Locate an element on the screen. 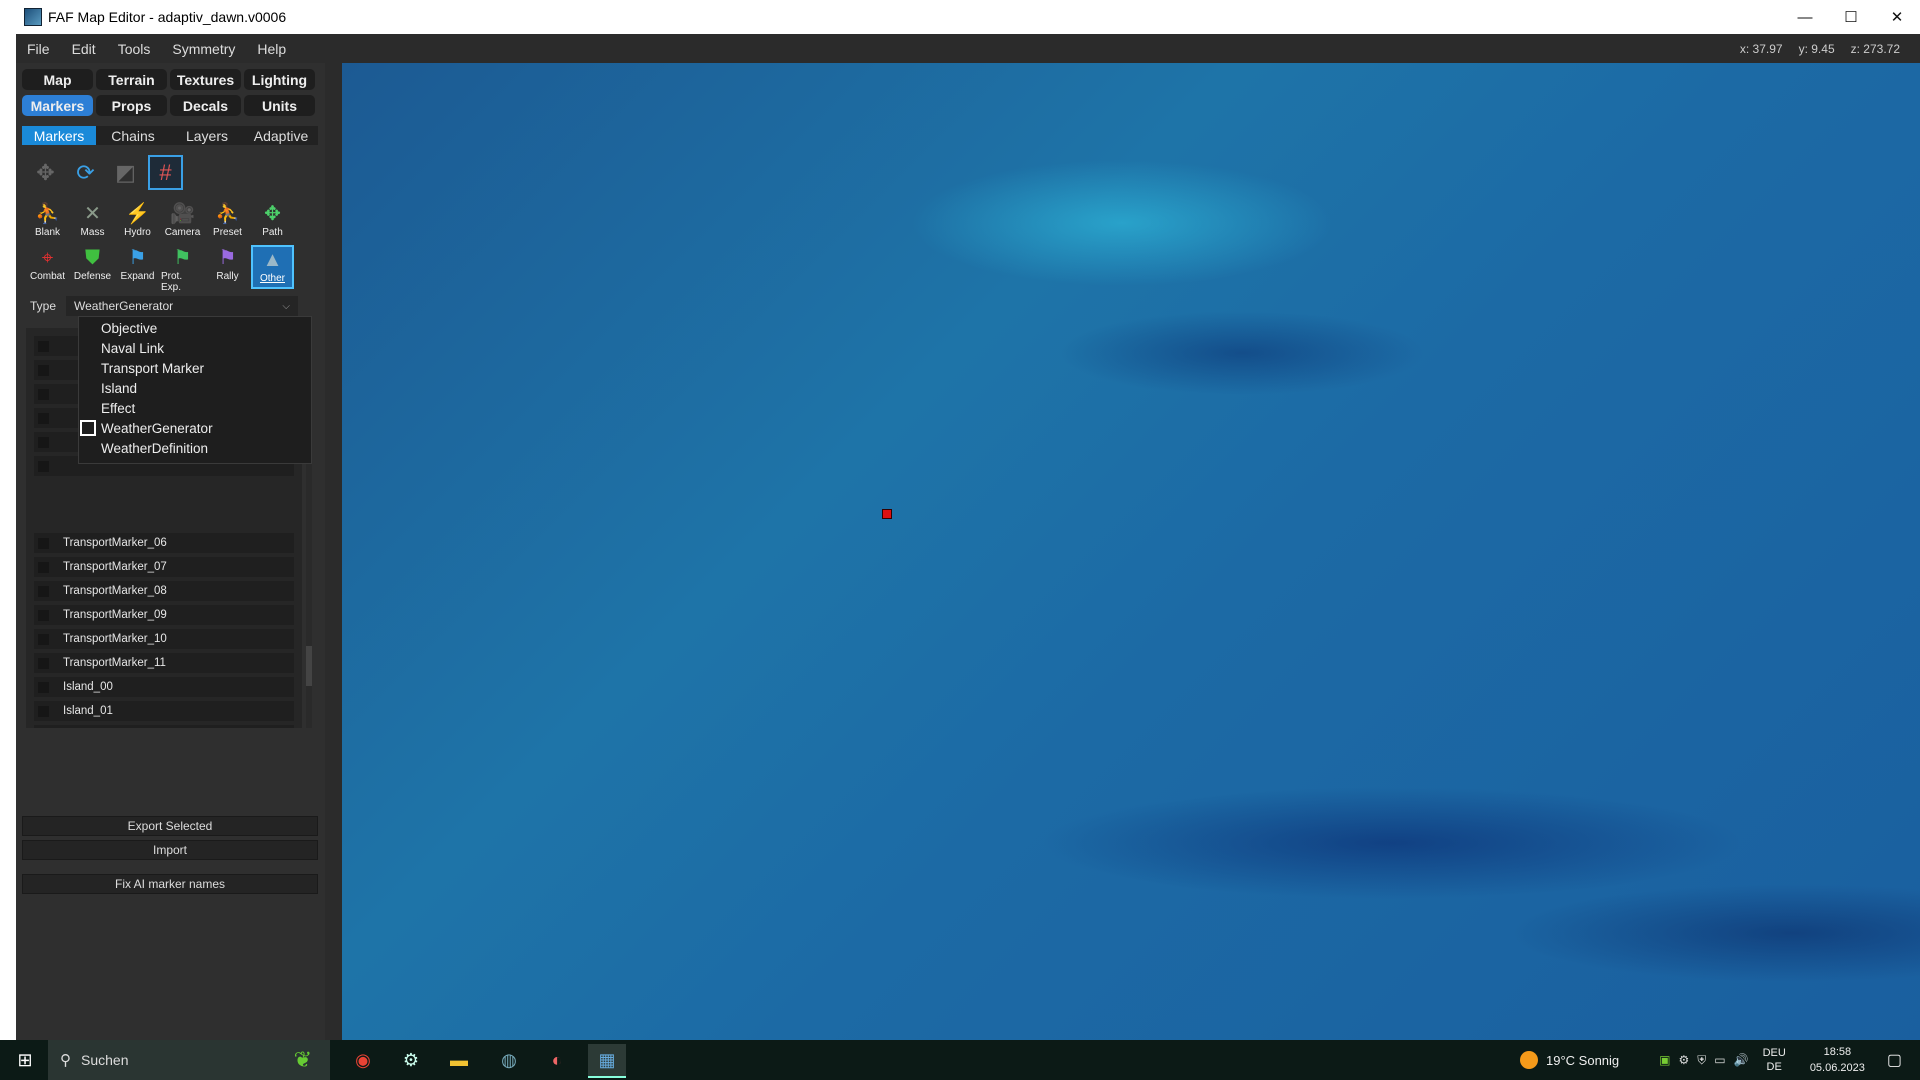 The image size is (1920, 1080). list-item: TransportMarker_07 is located at coordinates (164, 567).